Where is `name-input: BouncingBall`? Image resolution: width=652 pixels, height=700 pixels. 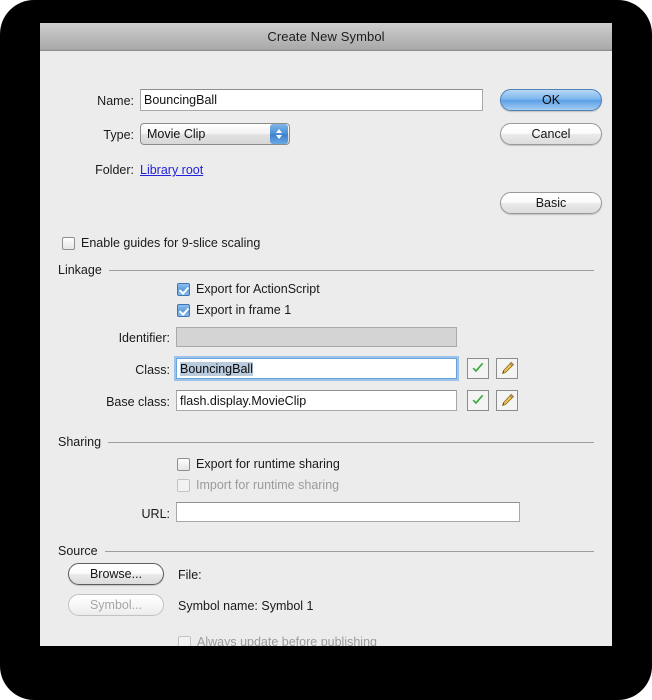 name-input: BouncingBall is located at coordinates (311, 100).